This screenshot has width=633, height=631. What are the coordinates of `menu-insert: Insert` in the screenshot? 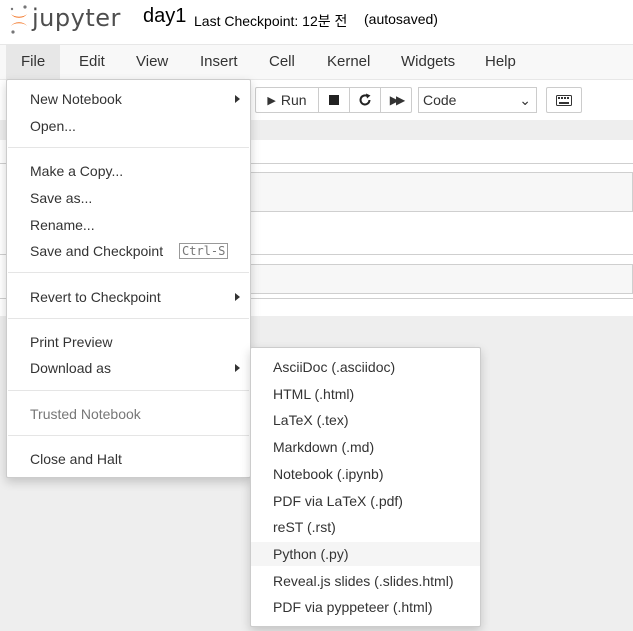 It's located at (219, 62).